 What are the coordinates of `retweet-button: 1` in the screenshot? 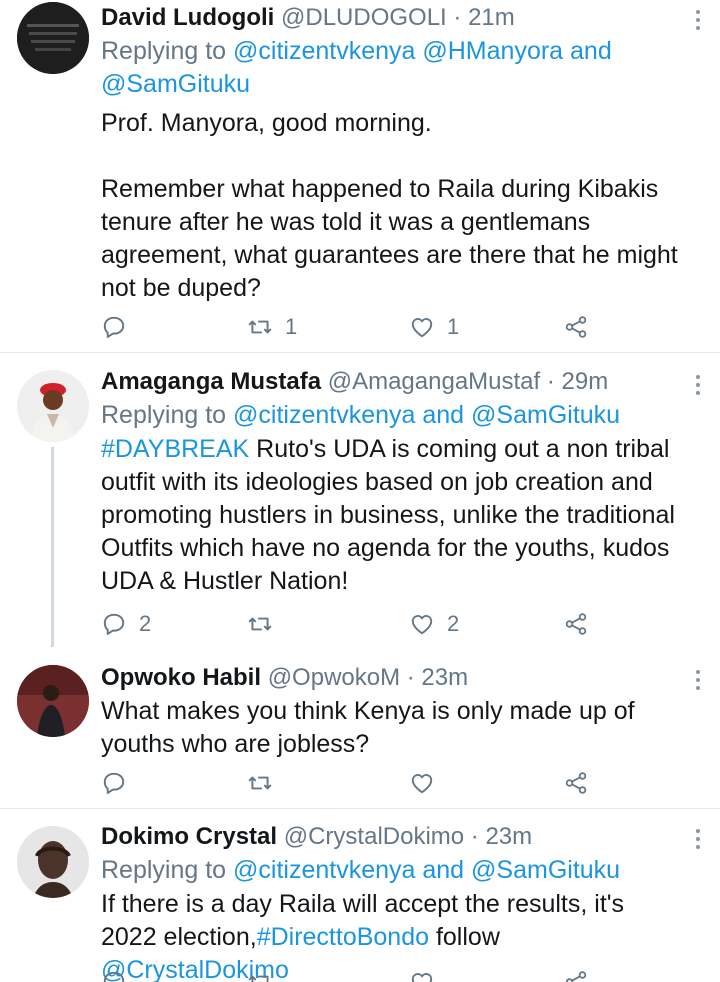 It's located at (272, 327).